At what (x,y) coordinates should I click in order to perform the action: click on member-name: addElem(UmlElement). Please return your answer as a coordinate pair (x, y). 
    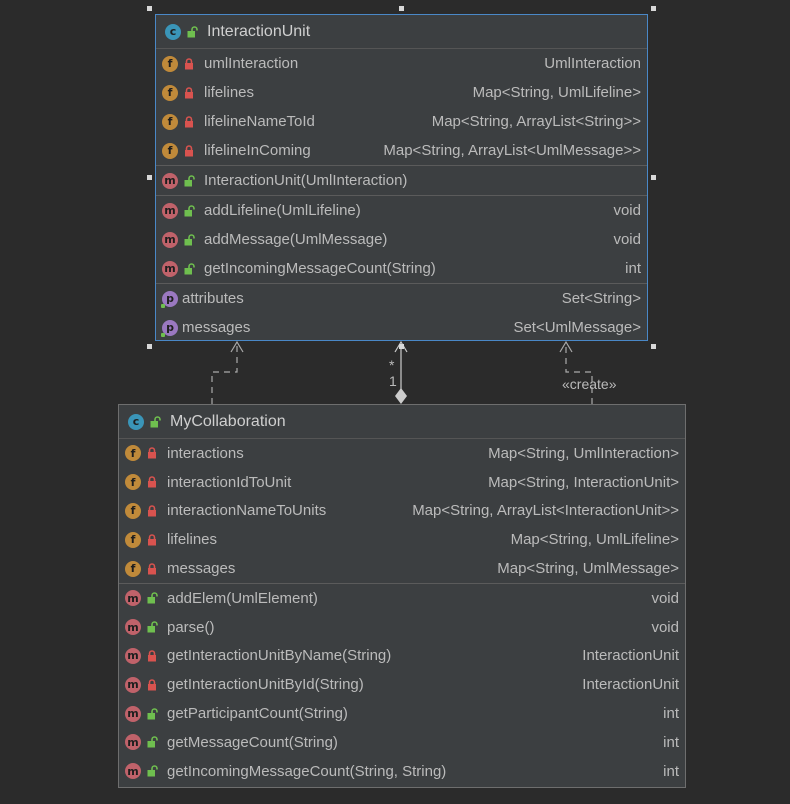
    Looking at the image, I should click on (242, 598).